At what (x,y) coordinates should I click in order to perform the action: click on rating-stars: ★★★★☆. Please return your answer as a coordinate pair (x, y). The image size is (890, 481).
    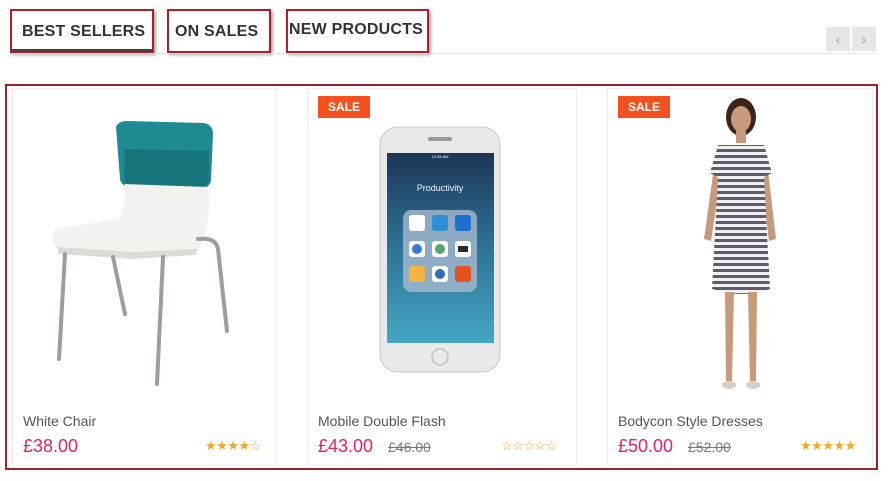
    Looking at the image, I should click on (233, 446).